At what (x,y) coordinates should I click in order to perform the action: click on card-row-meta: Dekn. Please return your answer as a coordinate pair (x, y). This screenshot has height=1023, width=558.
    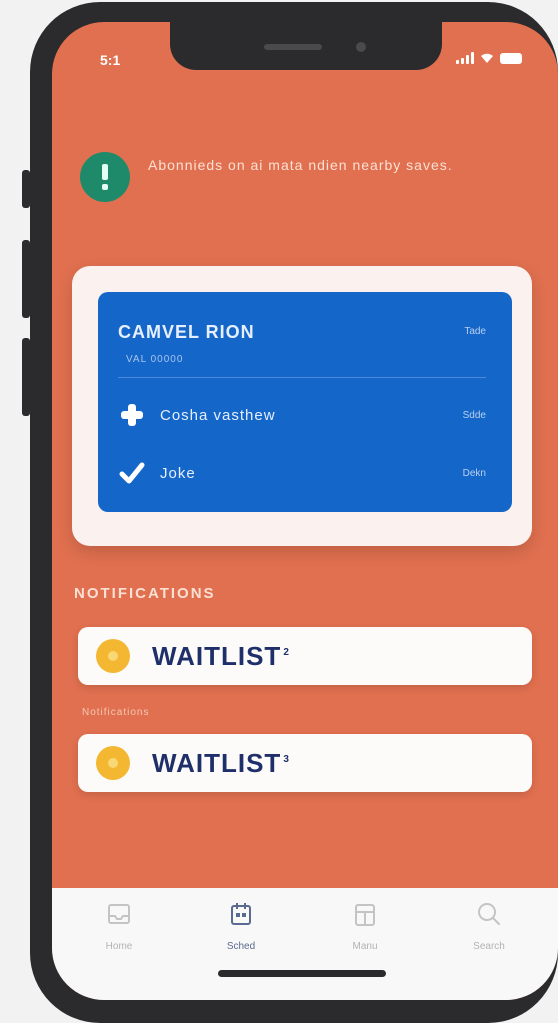
    Looking at the image, I should click on (474, 473).